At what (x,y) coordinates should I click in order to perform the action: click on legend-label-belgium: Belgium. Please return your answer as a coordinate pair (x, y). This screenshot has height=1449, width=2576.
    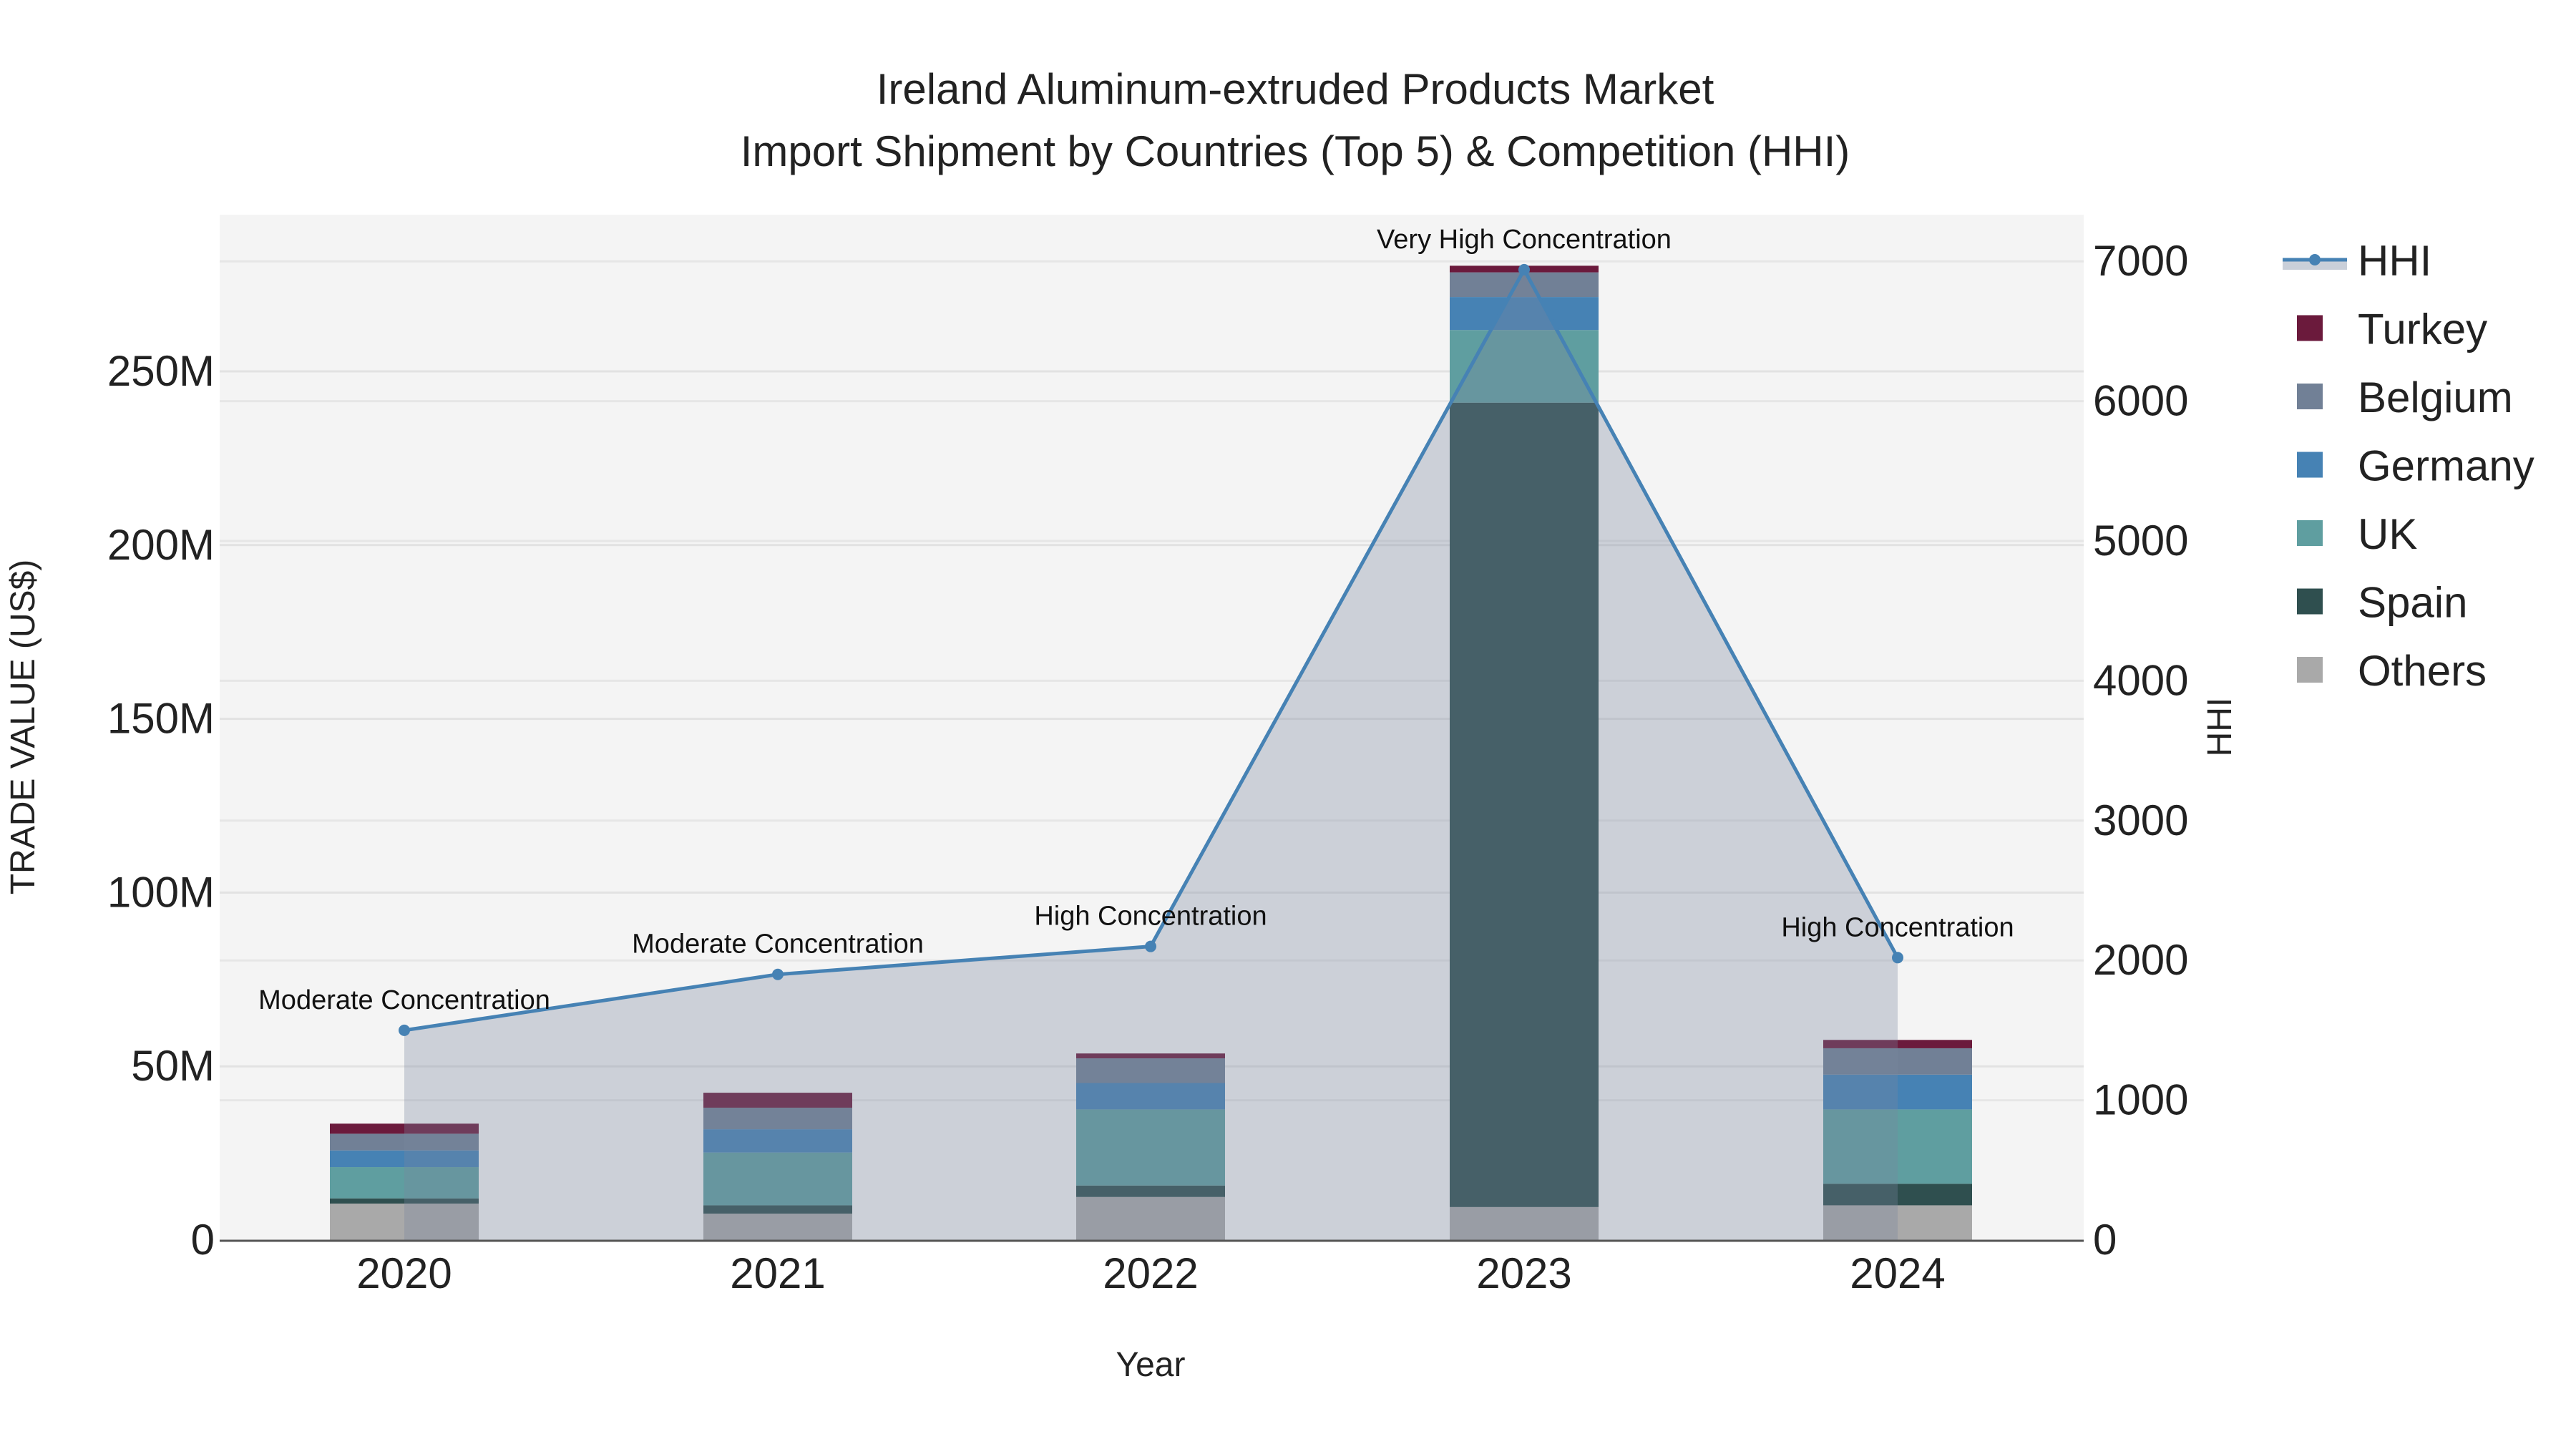
    Looking at the image, I should click on (2435, 397).